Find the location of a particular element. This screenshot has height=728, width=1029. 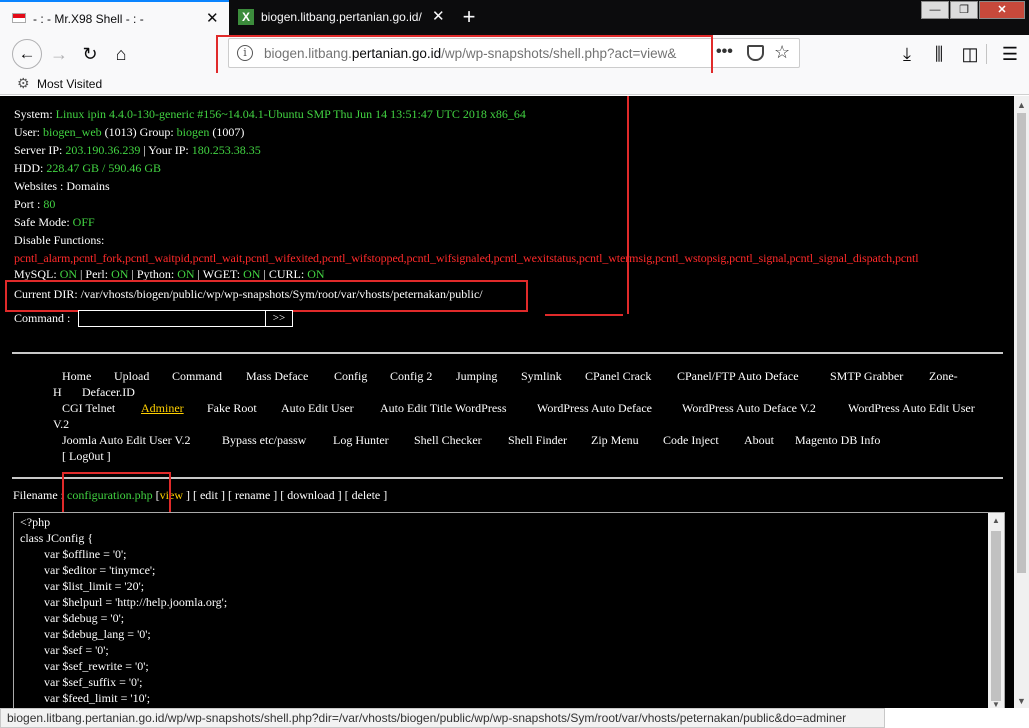

menu-auto-edit-user: Auto Edit User is located at coordinates (317, 408).